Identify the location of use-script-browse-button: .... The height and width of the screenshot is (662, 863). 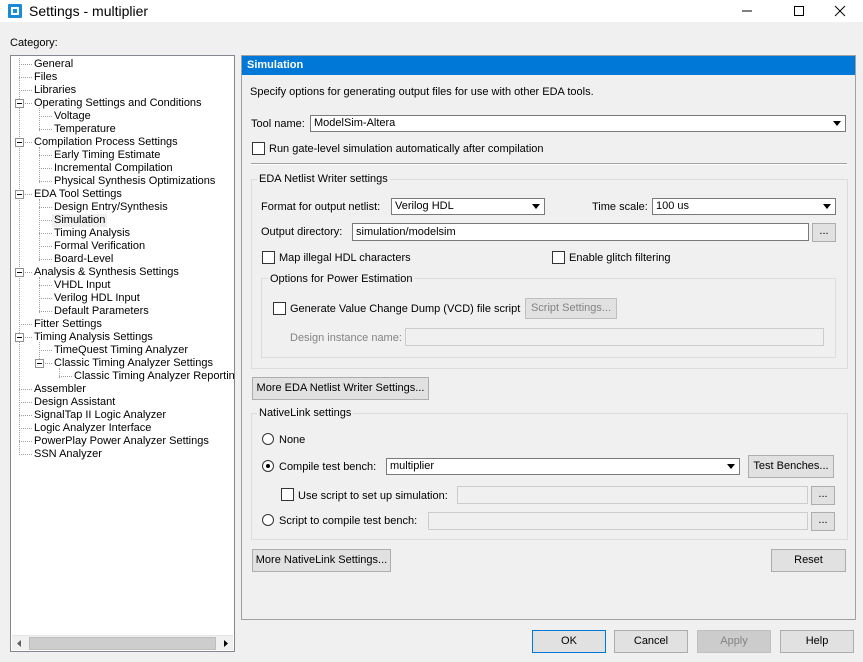
(823, 495).